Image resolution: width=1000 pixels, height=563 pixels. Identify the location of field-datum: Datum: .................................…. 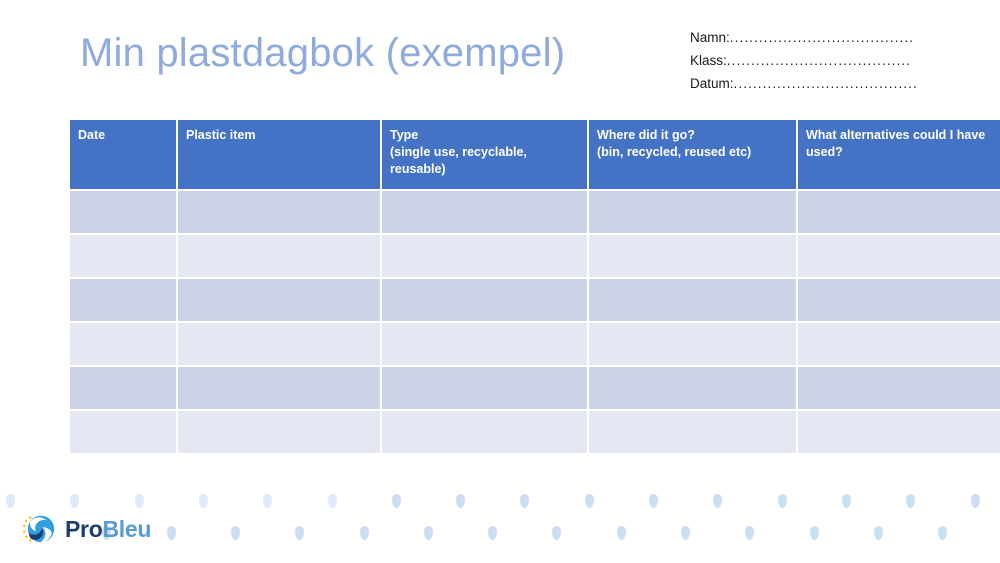
(810, 87).